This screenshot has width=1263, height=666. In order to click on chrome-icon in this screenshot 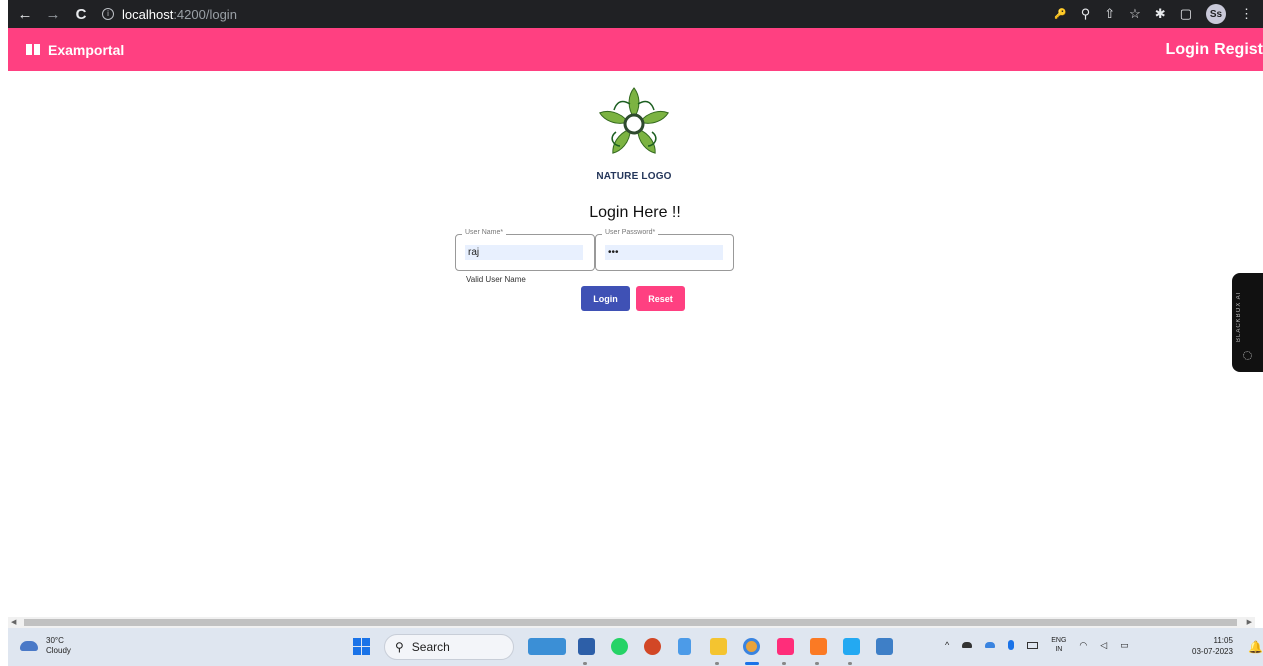, I will do `click(751, 646)`.